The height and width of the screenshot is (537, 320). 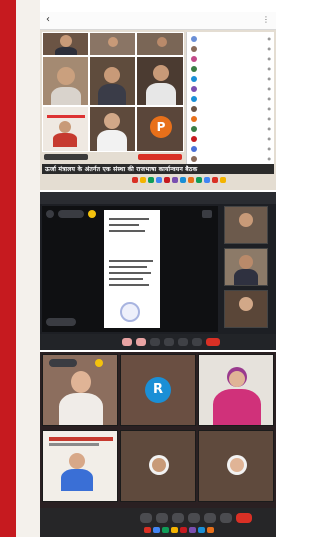 I want to click on mic-off-button, so click(x=127, y=342).